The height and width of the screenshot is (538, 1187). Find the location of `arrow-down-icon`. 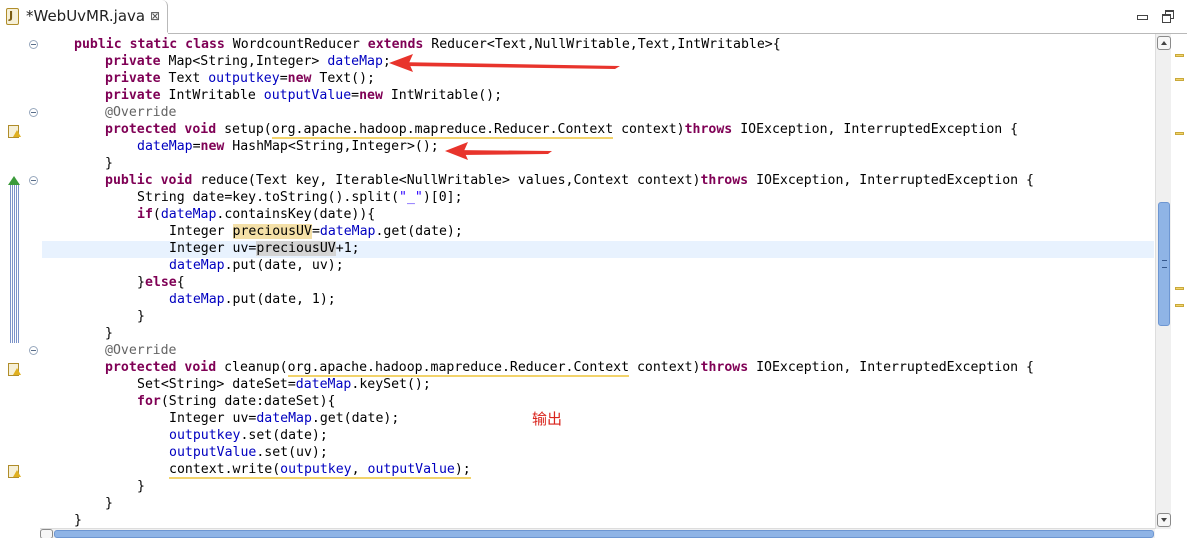

arrow-down-icon is located at coordinates (1164, 520).